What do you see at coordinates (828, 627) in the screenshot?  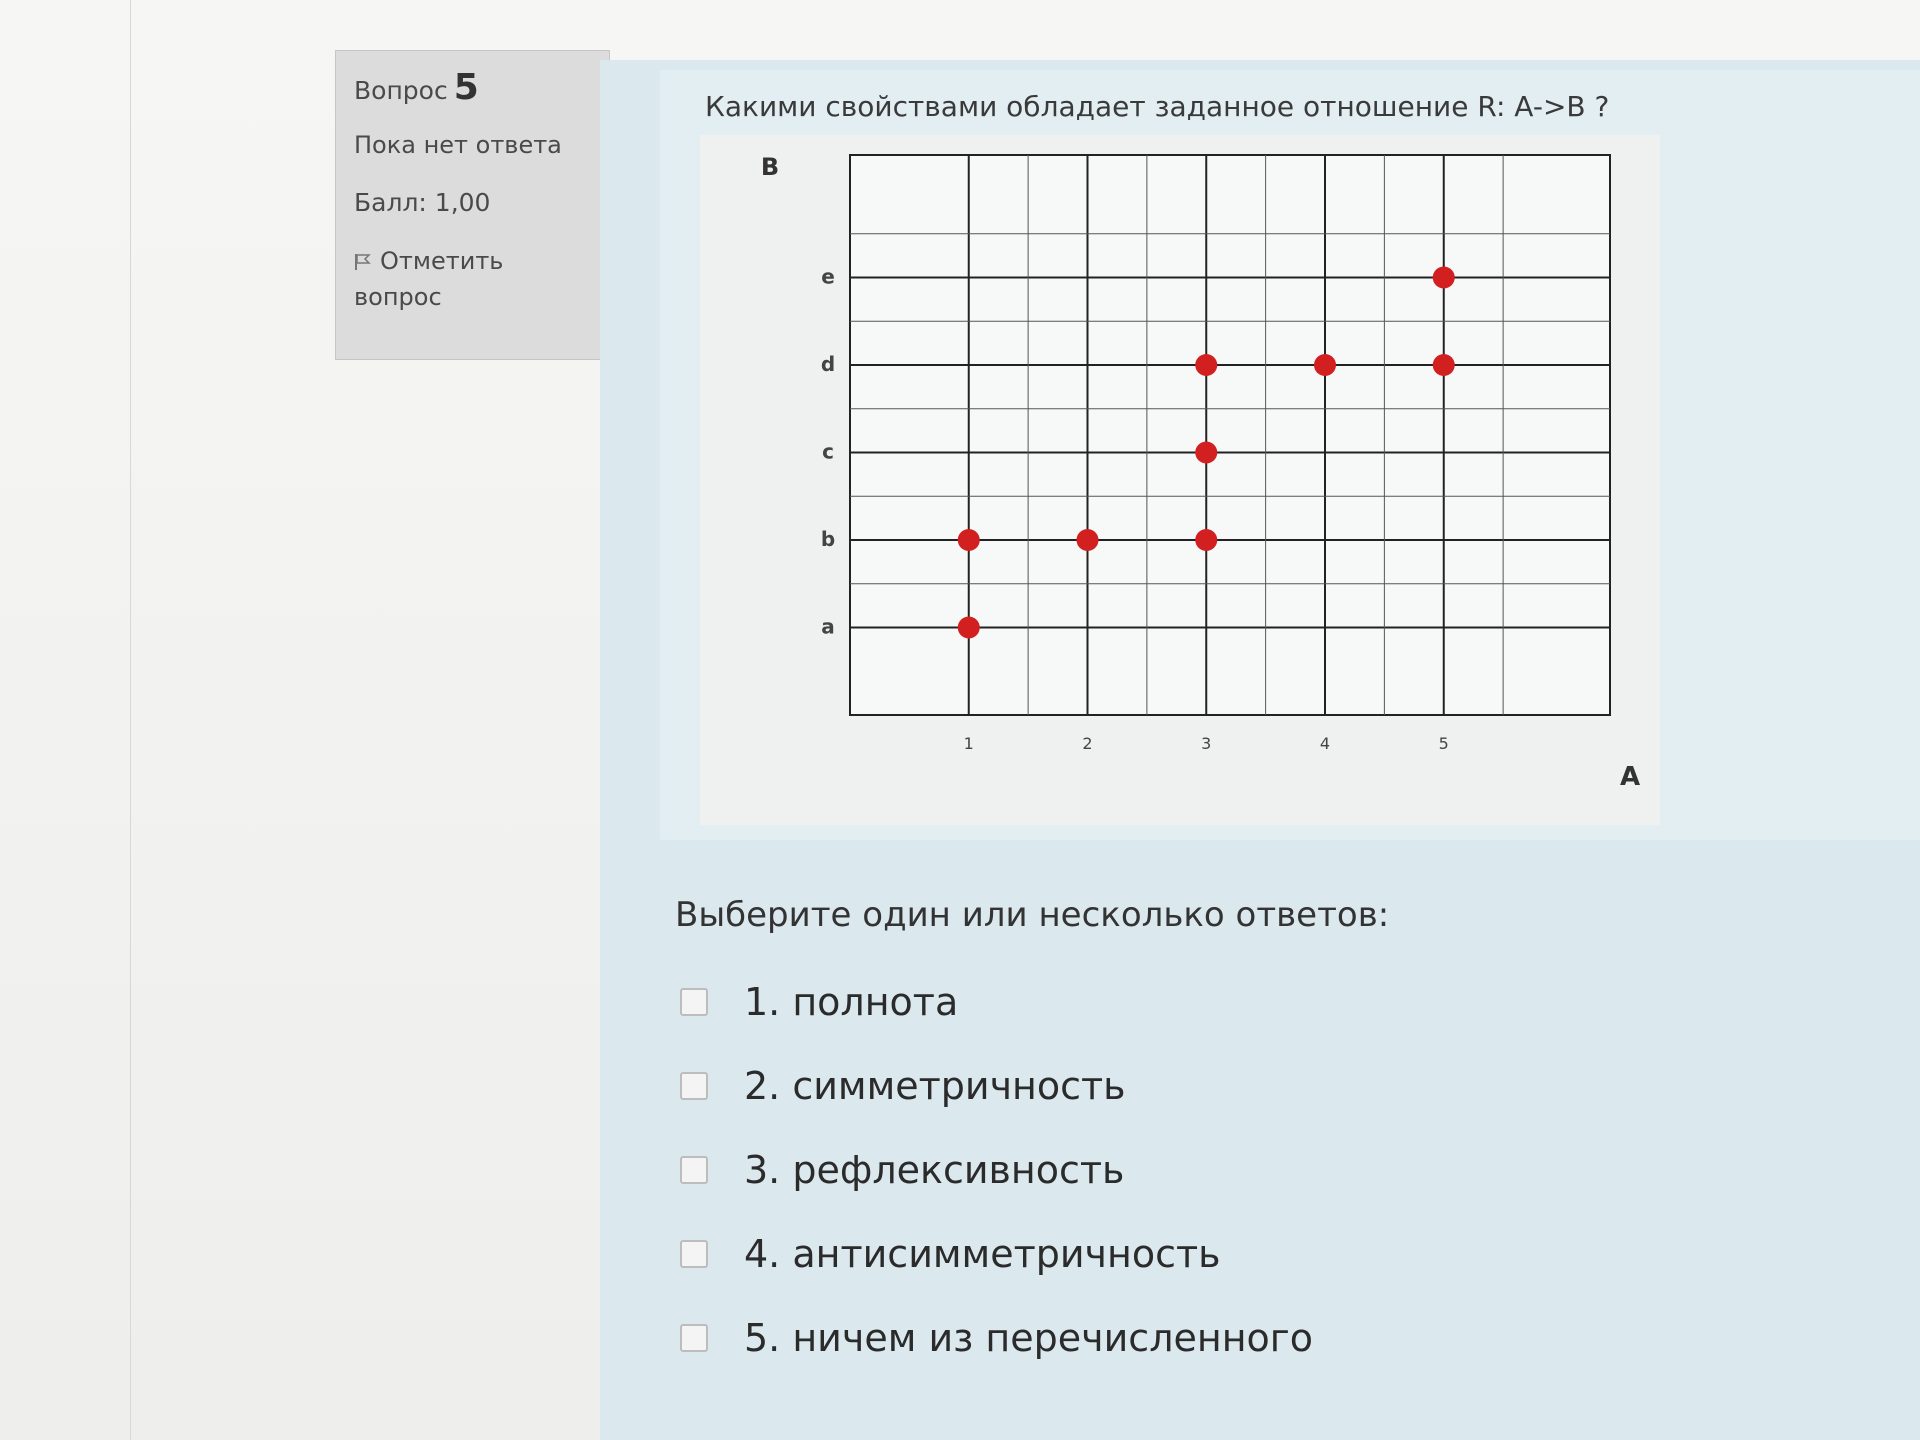 I see `y-tick-label: a` at bounding box center [828, 627].